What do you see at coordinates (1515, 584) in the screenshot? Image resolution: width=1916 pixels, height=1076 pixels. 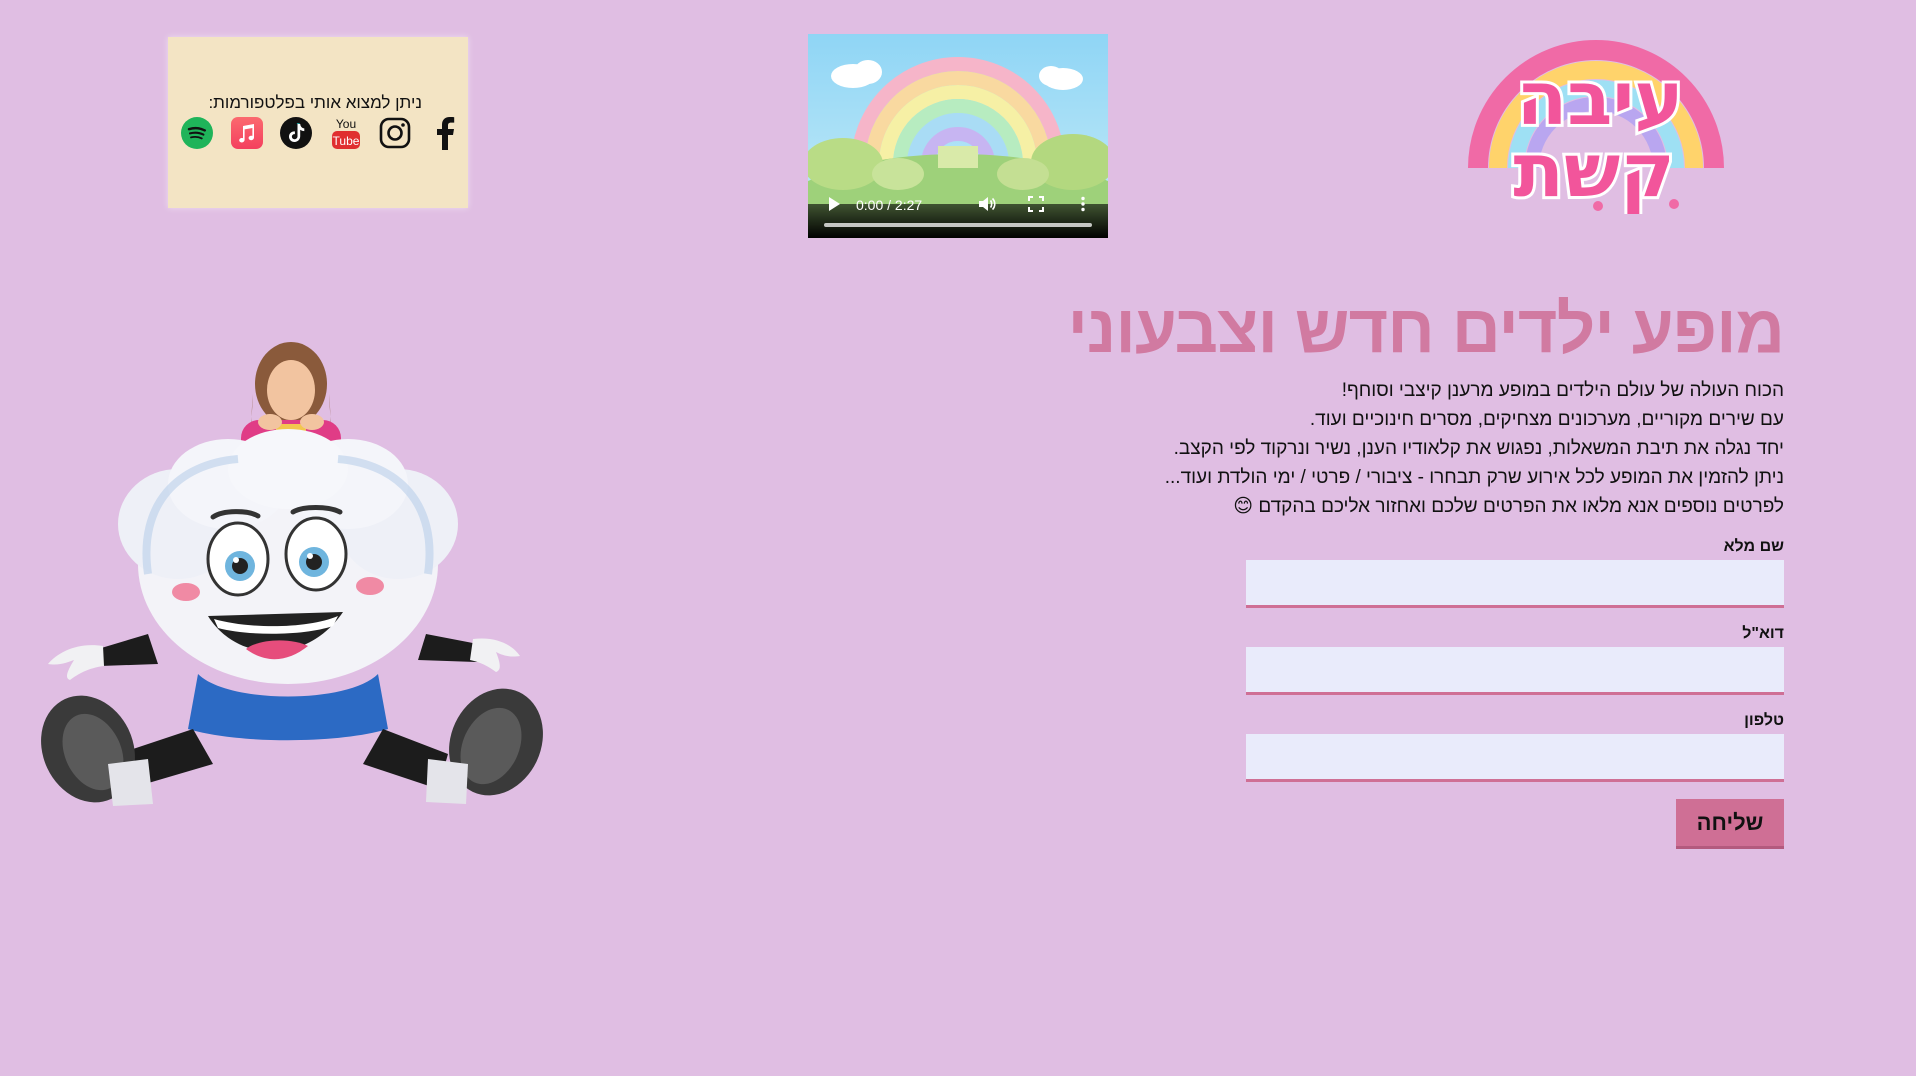 I see `name-input` at bounding box center [1515, 584].